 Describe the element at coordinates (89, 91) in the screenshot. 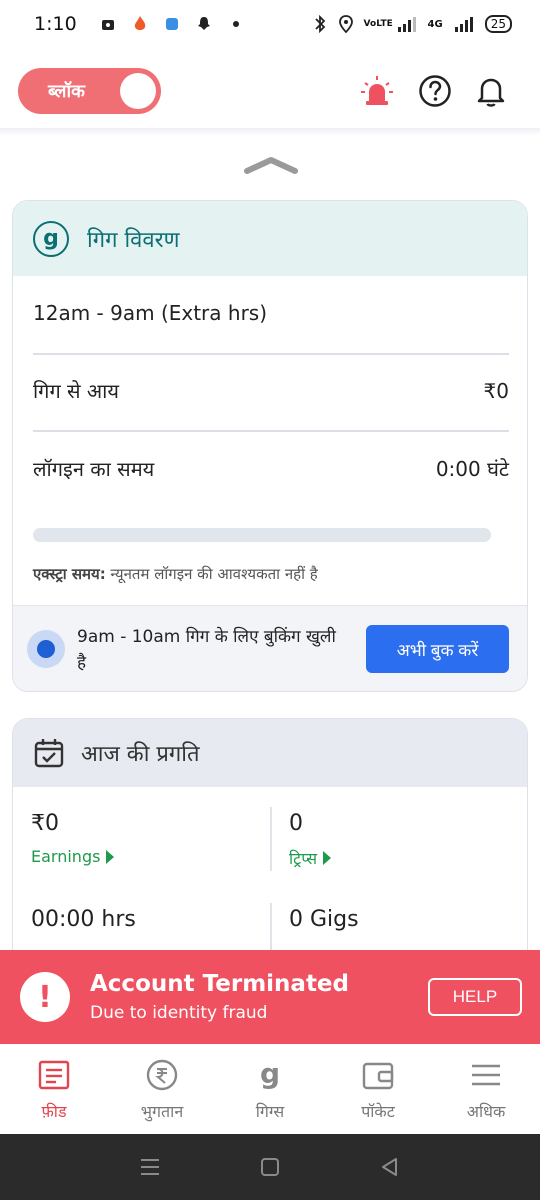

I see `block-toggle: ब्लॉक` at that location.